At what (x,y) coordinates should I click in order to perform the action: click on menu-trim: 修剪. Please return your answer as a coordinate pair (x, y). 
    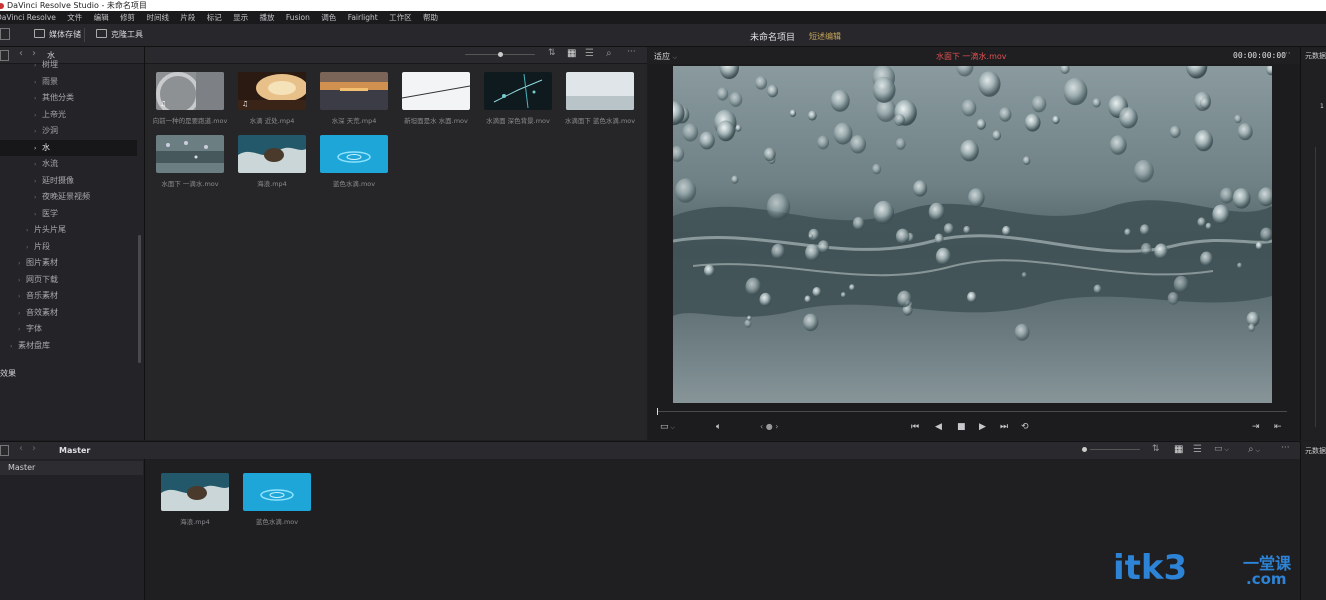
    Looking at the image, I should click on (127, 17).